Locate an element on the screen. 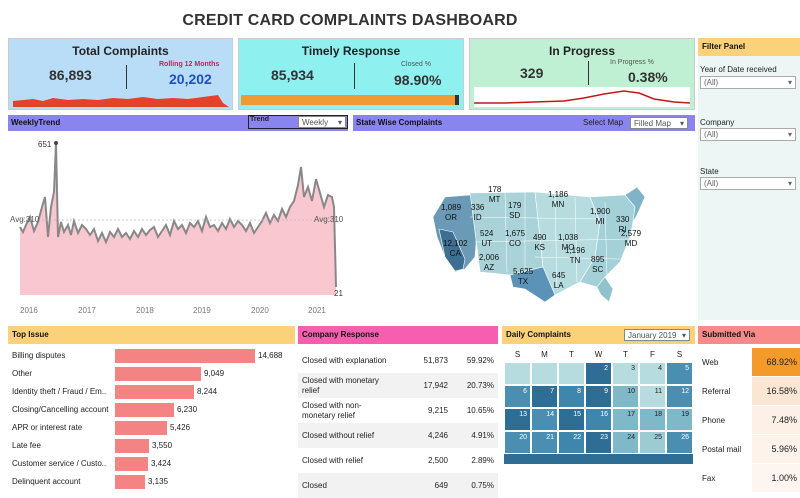  issue-row: Late fee 3,550 is located at coordinates (151, 446).